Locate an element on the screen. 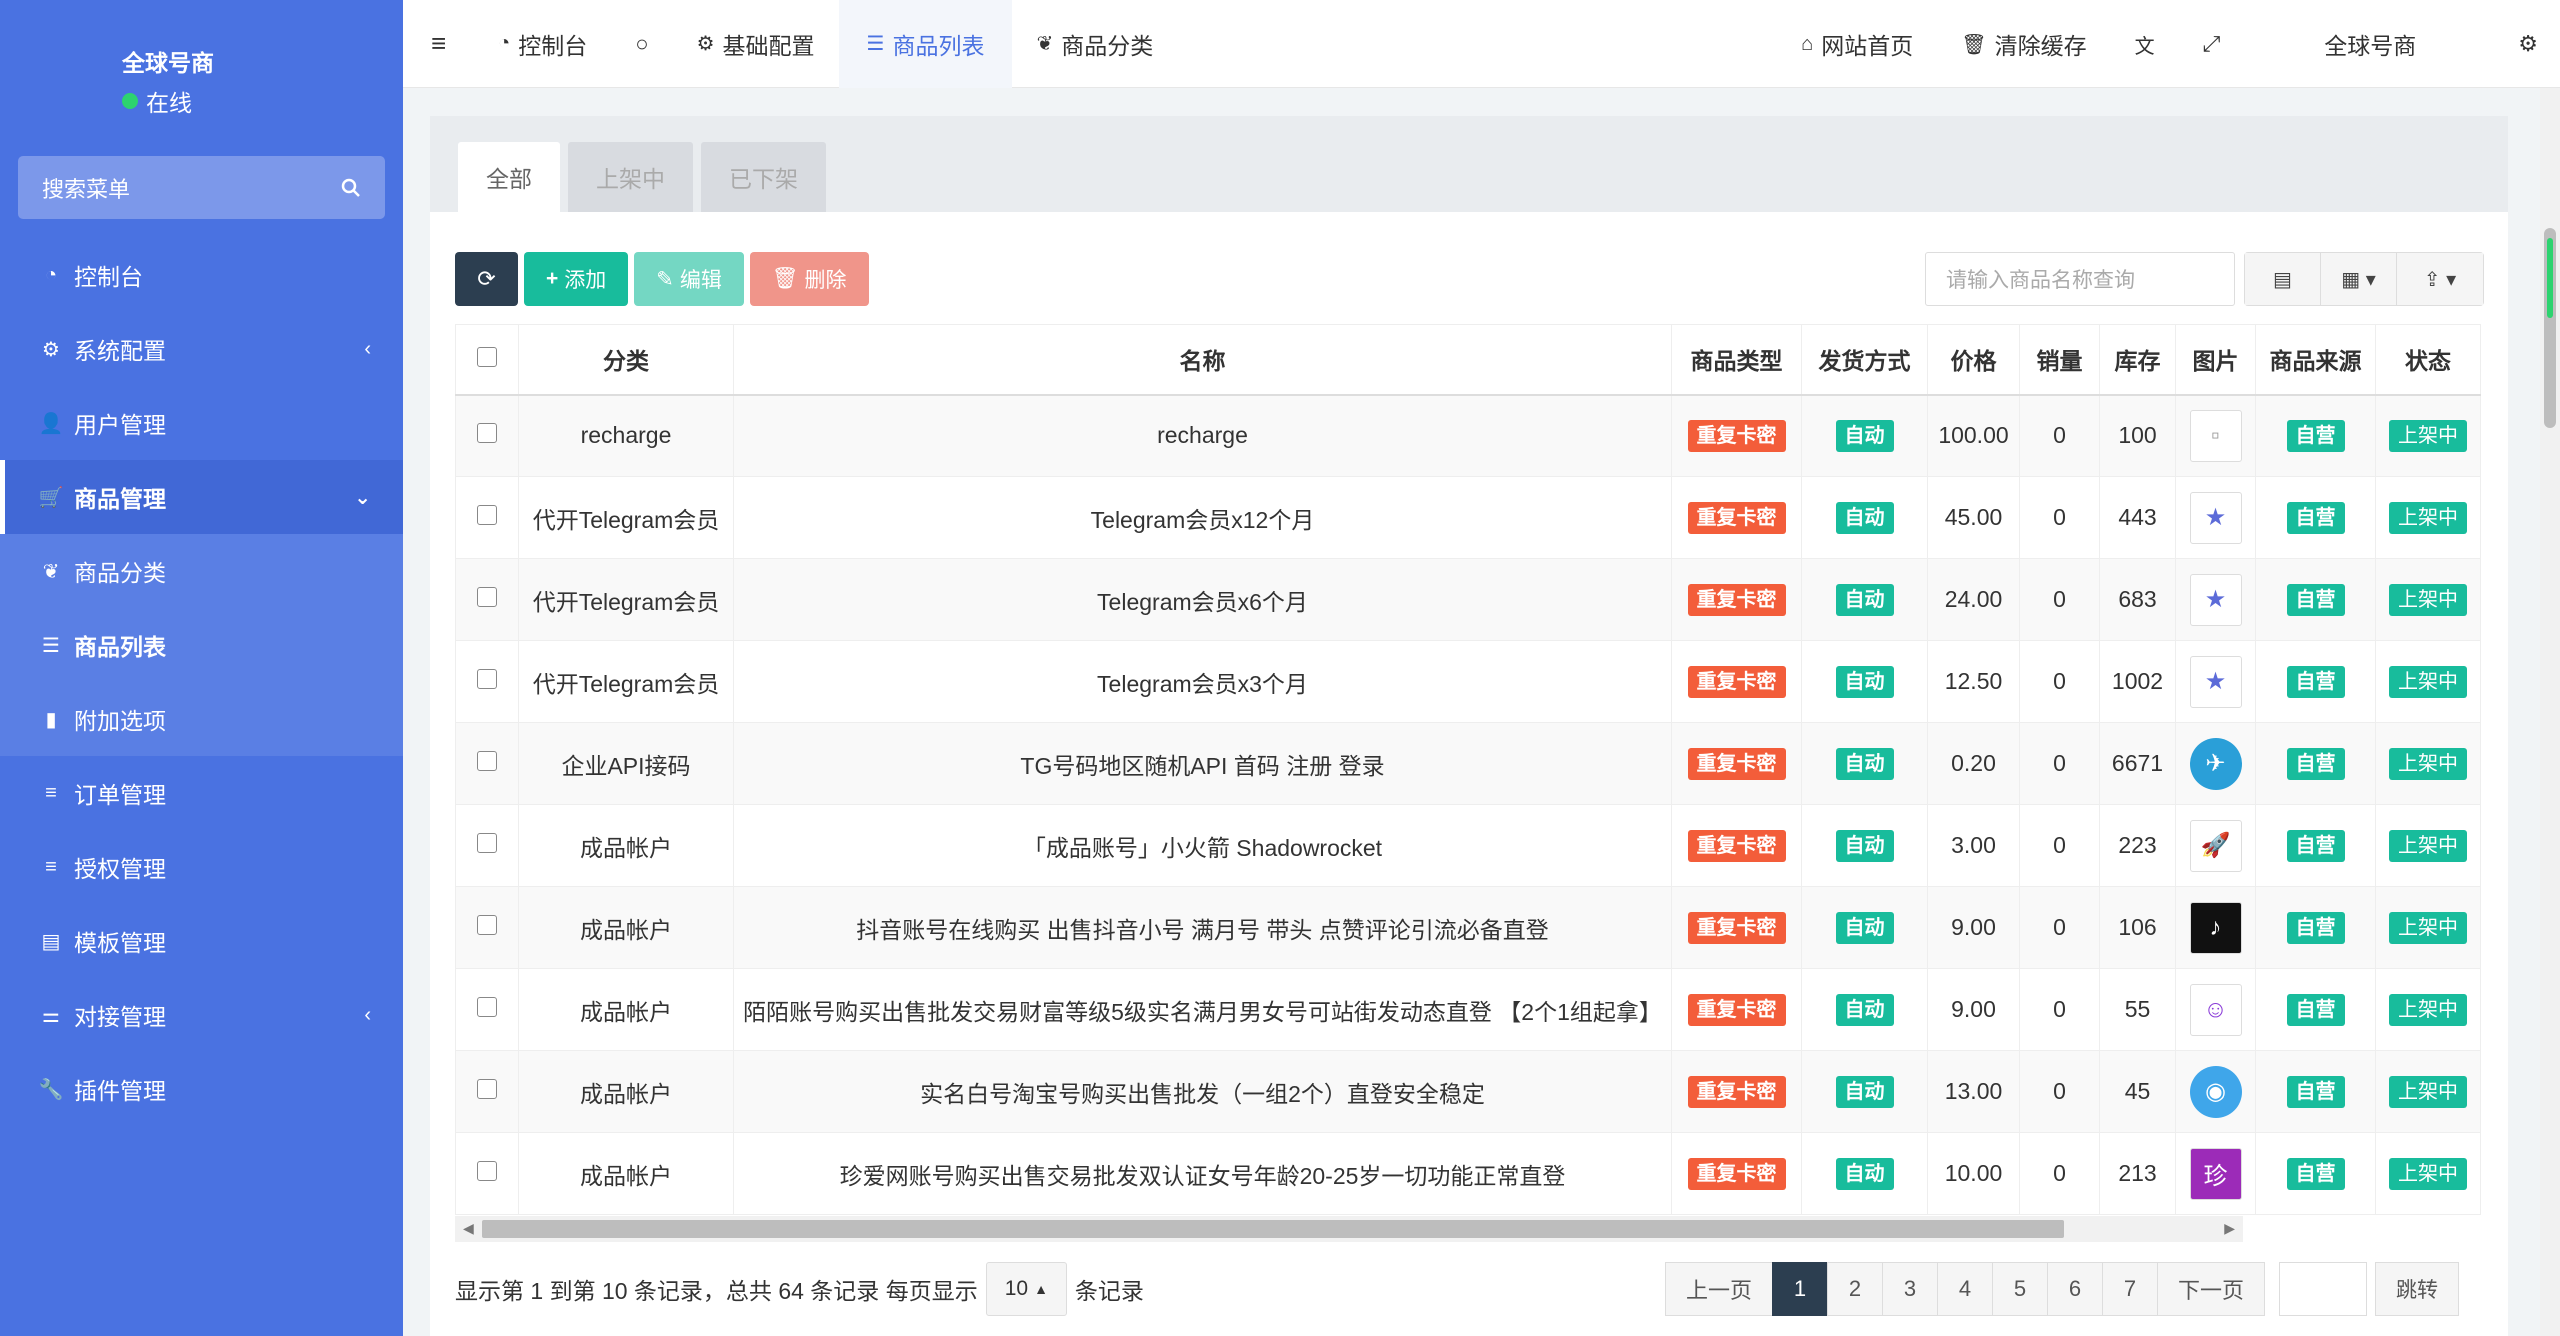 The width and height of the screenshot is (2560, 1336). table-row: recharge recharge 重复卡密 自动 100.00 0 100 ▫ 自营 上架中 is located at coordinates (1468, 435).